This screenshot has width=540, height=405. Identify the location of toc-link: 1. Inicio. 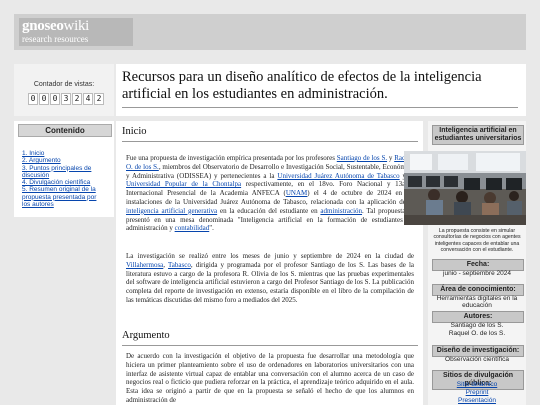
(33, 153).